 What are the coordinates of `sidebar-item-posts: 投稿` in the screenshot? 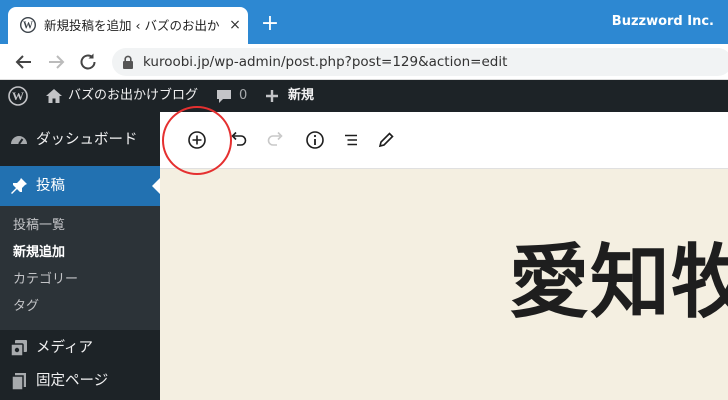 It's located at (80, 186).